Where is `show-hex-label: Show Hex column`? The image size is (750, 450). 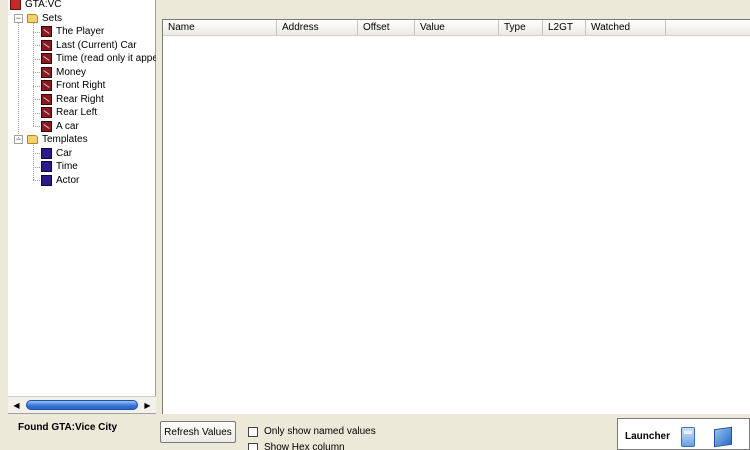 show-hex-label: Show Hex column is located at coordinates (304, 446).